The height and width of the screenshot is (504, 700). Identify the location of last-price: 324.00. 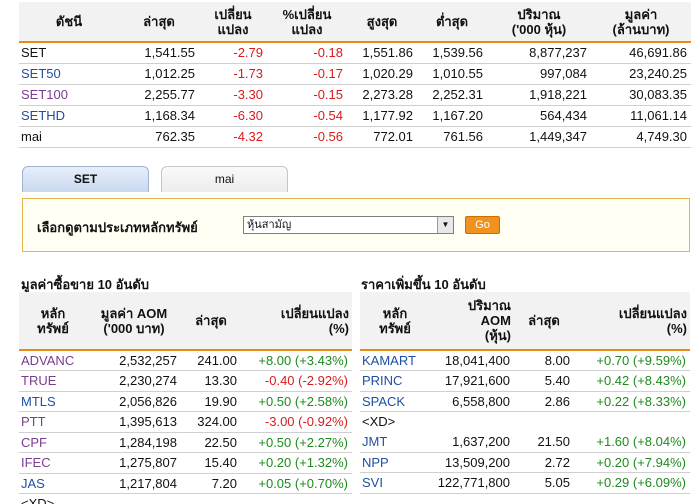
(211, 422).